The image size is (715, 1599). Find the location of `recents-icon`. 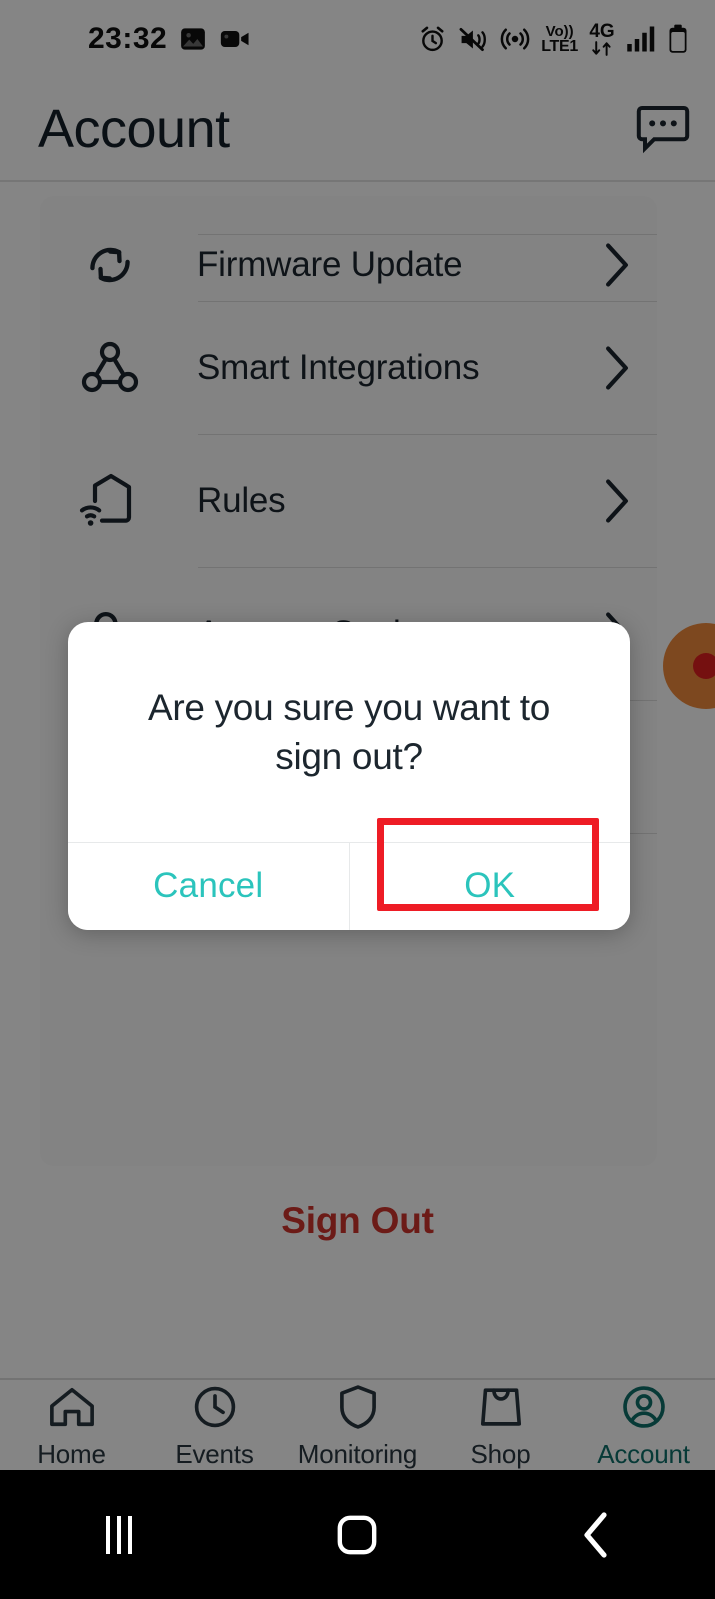

recents-icon is located at coordinates (119, 1534).